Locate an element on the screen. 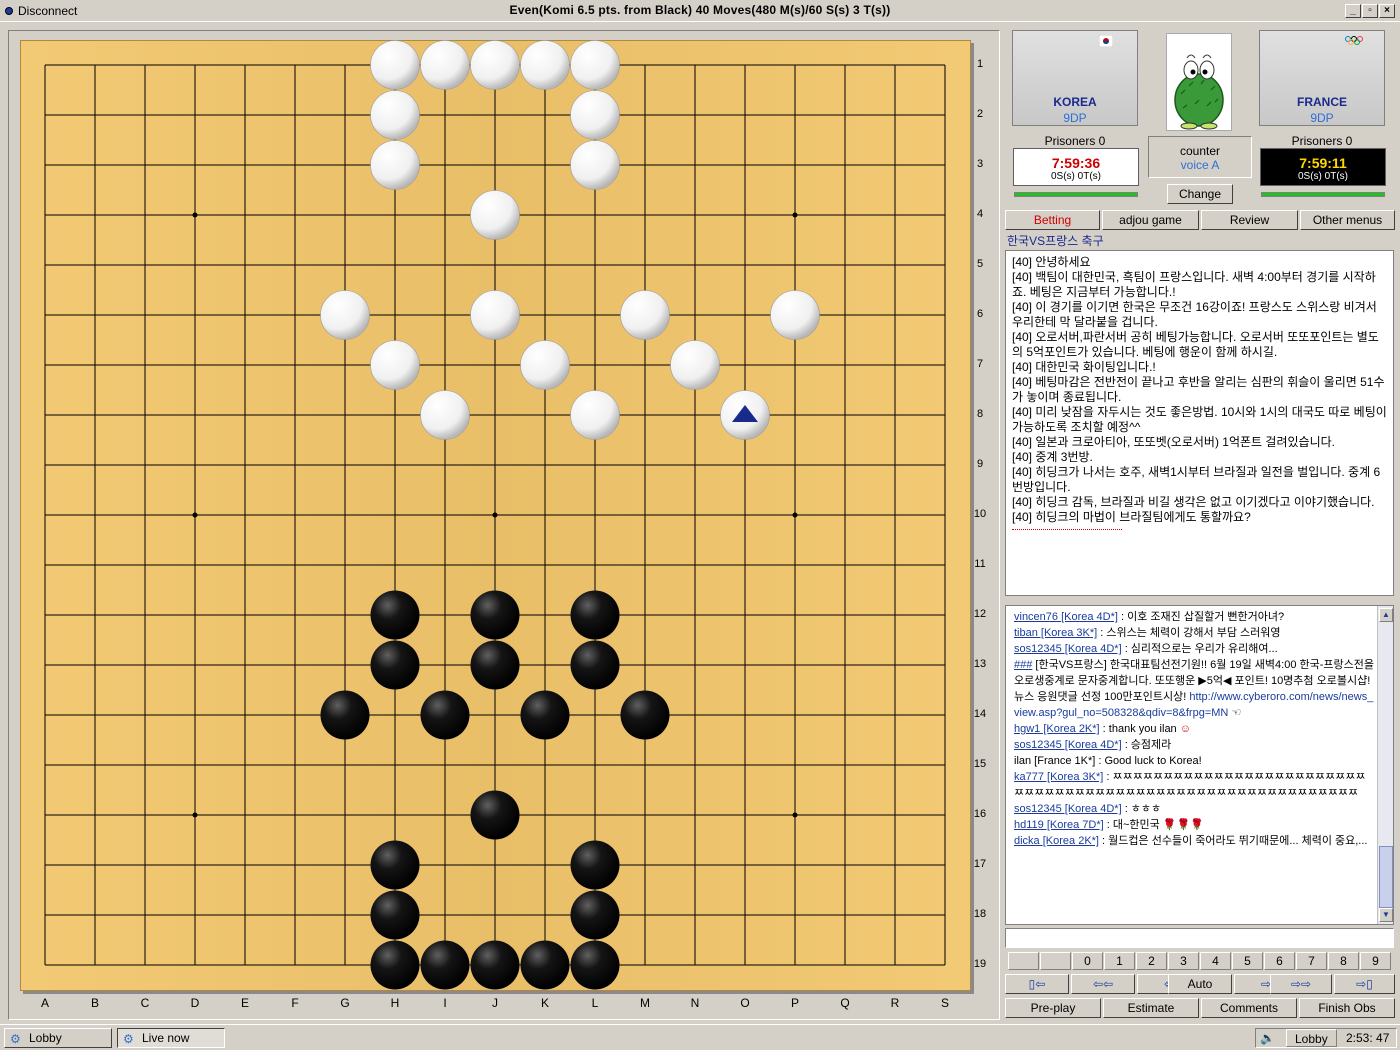  chat-user-link: dicka [Korea 2K*] is located at coordinates (1056, 841).